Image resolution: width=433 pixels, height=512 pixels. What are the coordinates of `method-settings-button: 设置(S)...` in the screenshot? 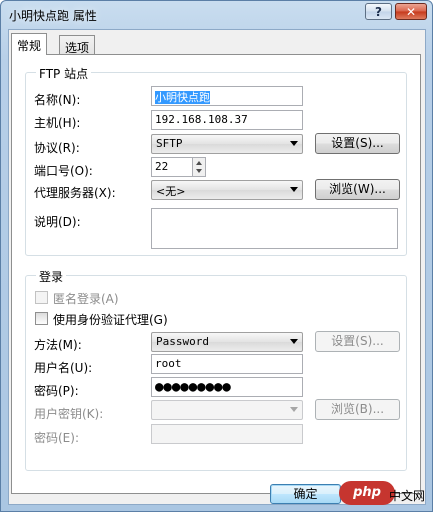 It's located at (357, 341).